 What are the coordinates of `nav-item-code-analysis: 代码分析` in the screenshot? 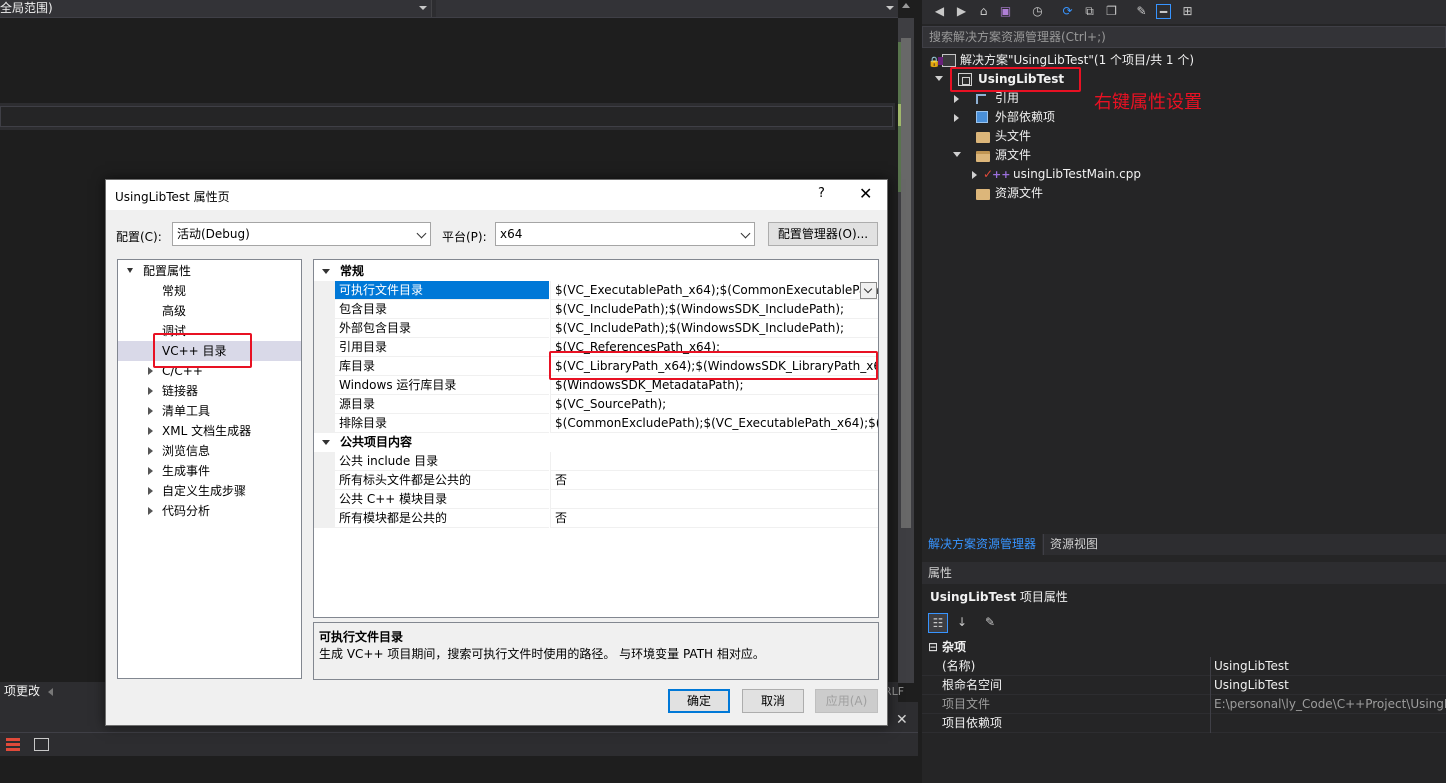 It's located at (209, 511).